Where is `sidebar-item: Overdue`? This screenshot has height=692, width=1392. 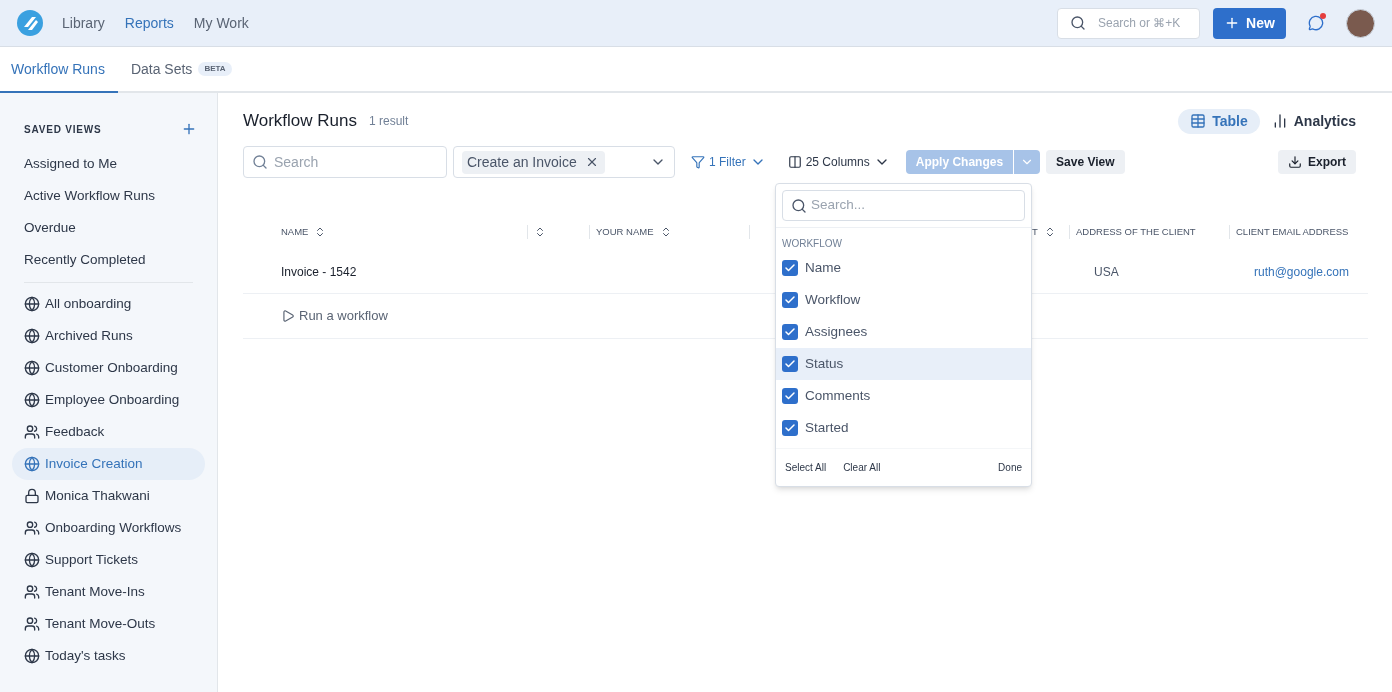
sidebar-item: Overdue is located at coordinates (108, 228).